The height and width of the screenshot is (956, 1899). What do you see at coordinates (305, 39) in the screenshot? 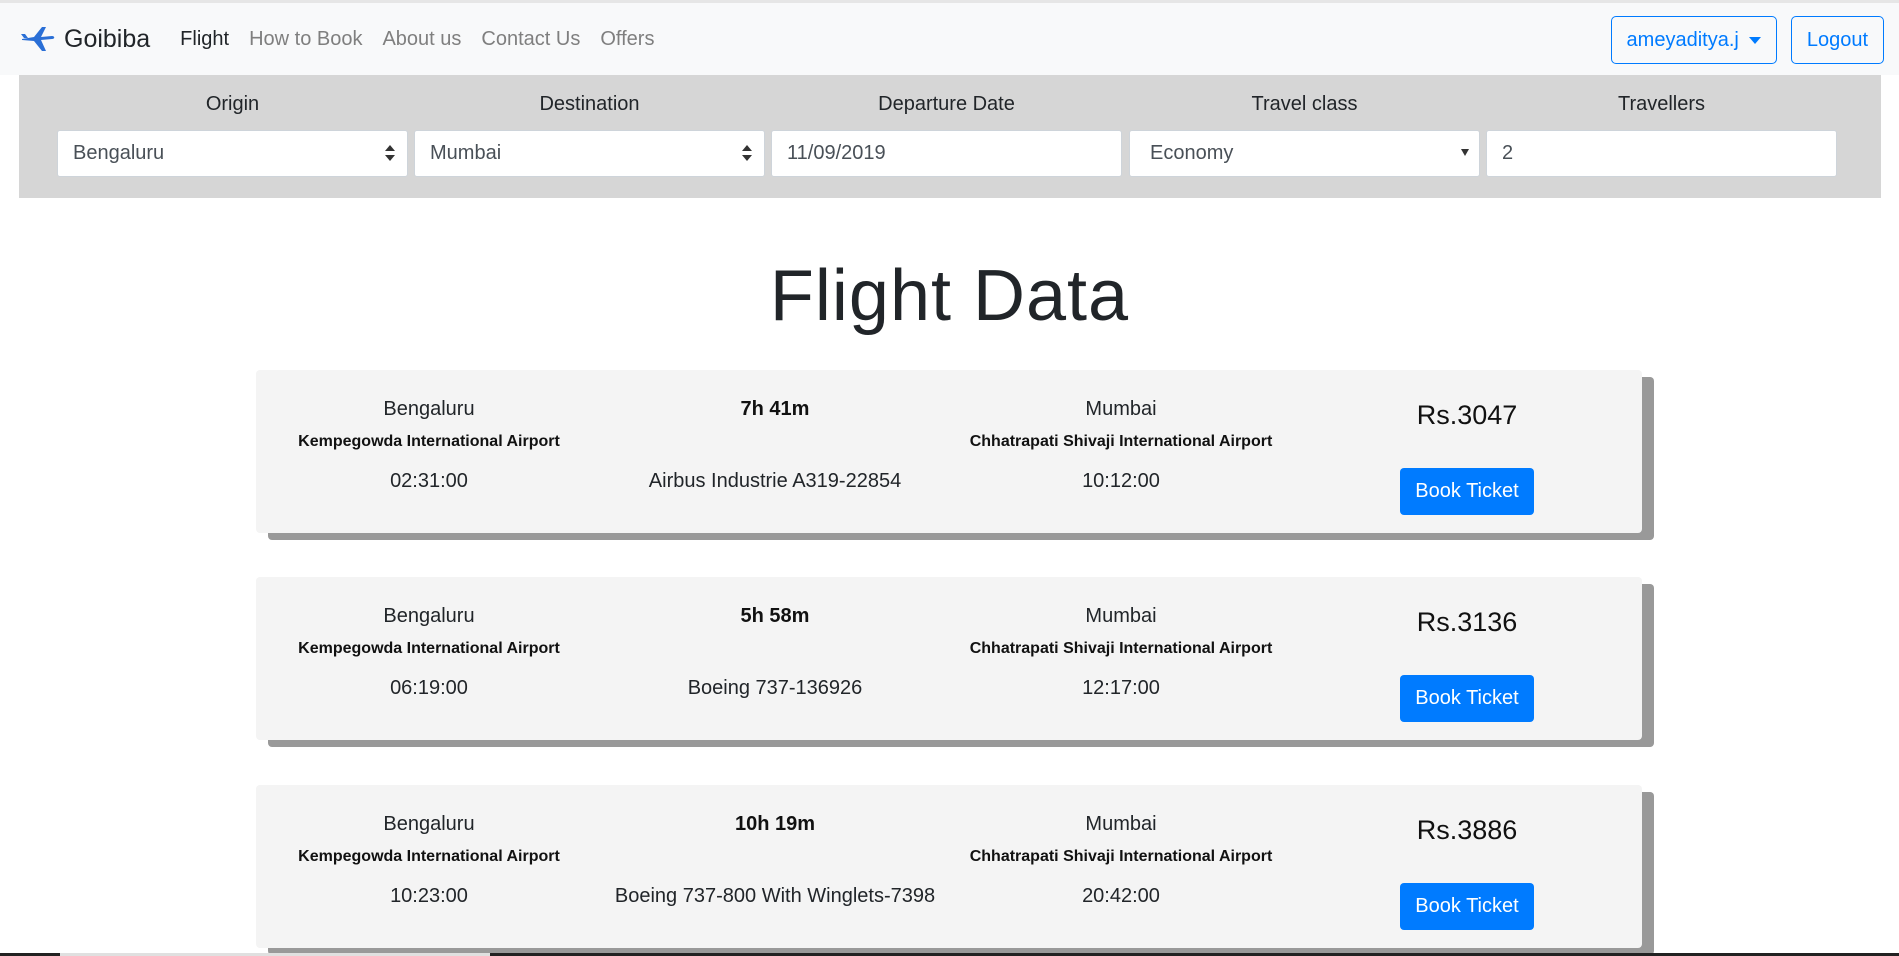
I see `nav-item-how-to-book: How to Book` at bounding box center [305, 39].